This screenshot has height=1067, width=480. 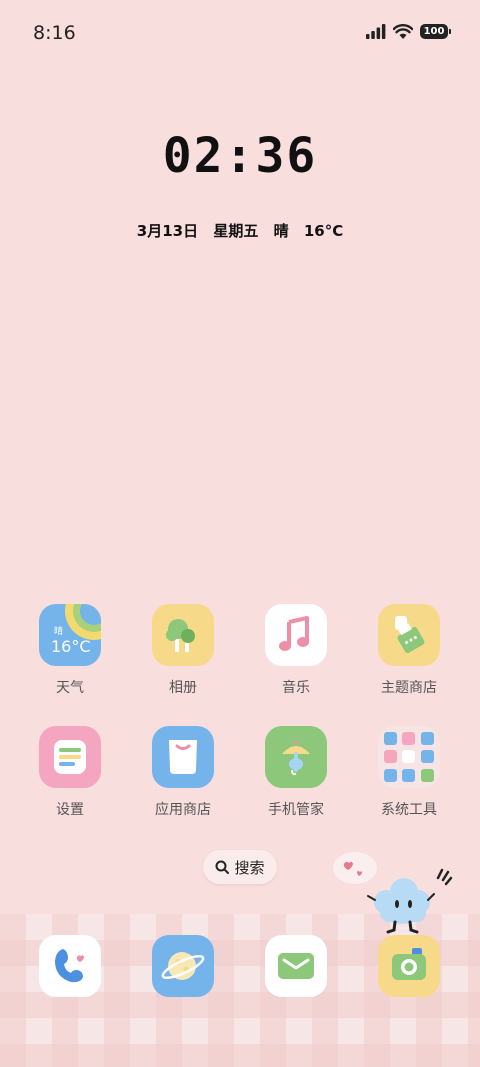 I want to click on signal-icon, so click(x=376, y=31).